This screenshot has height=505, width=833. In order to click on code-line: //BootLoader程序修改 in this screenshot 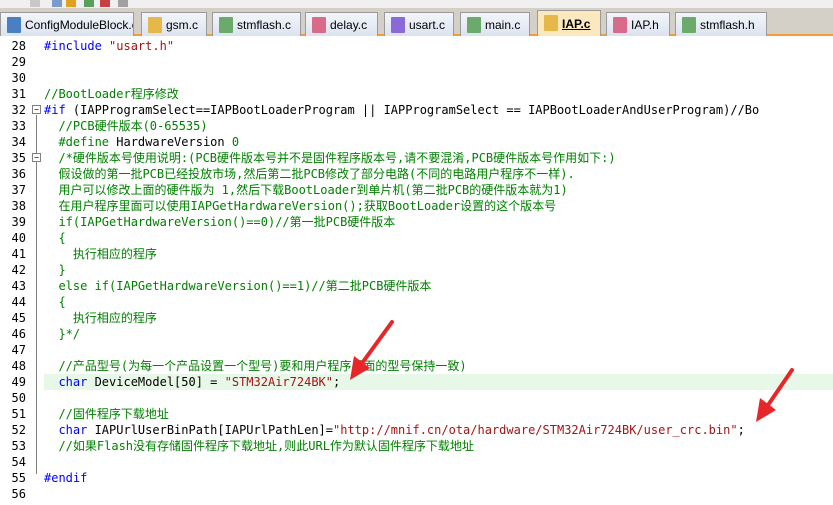, I will do `click(438, 94)`.